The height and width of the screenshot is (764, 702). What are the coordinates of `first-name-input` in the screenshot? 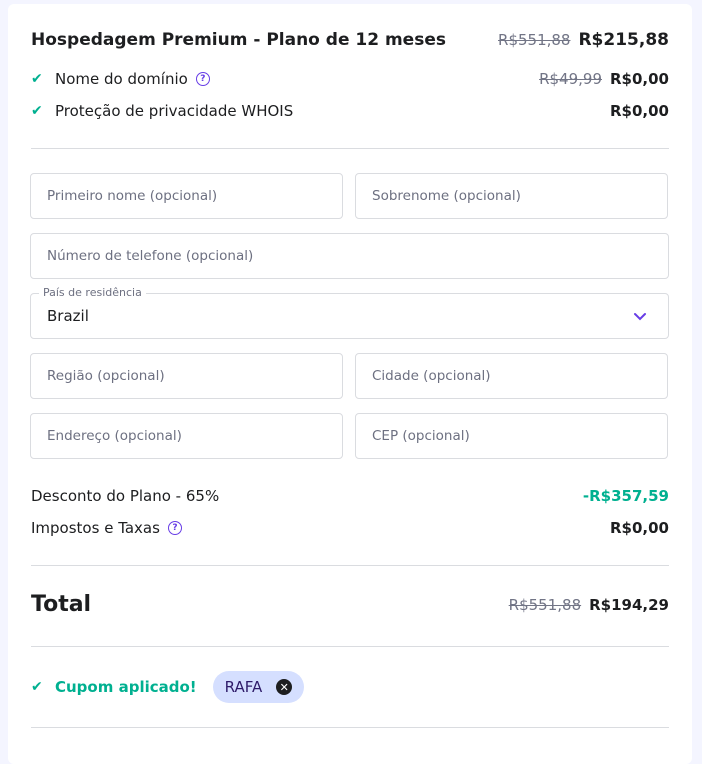 It's located at (186, 196).